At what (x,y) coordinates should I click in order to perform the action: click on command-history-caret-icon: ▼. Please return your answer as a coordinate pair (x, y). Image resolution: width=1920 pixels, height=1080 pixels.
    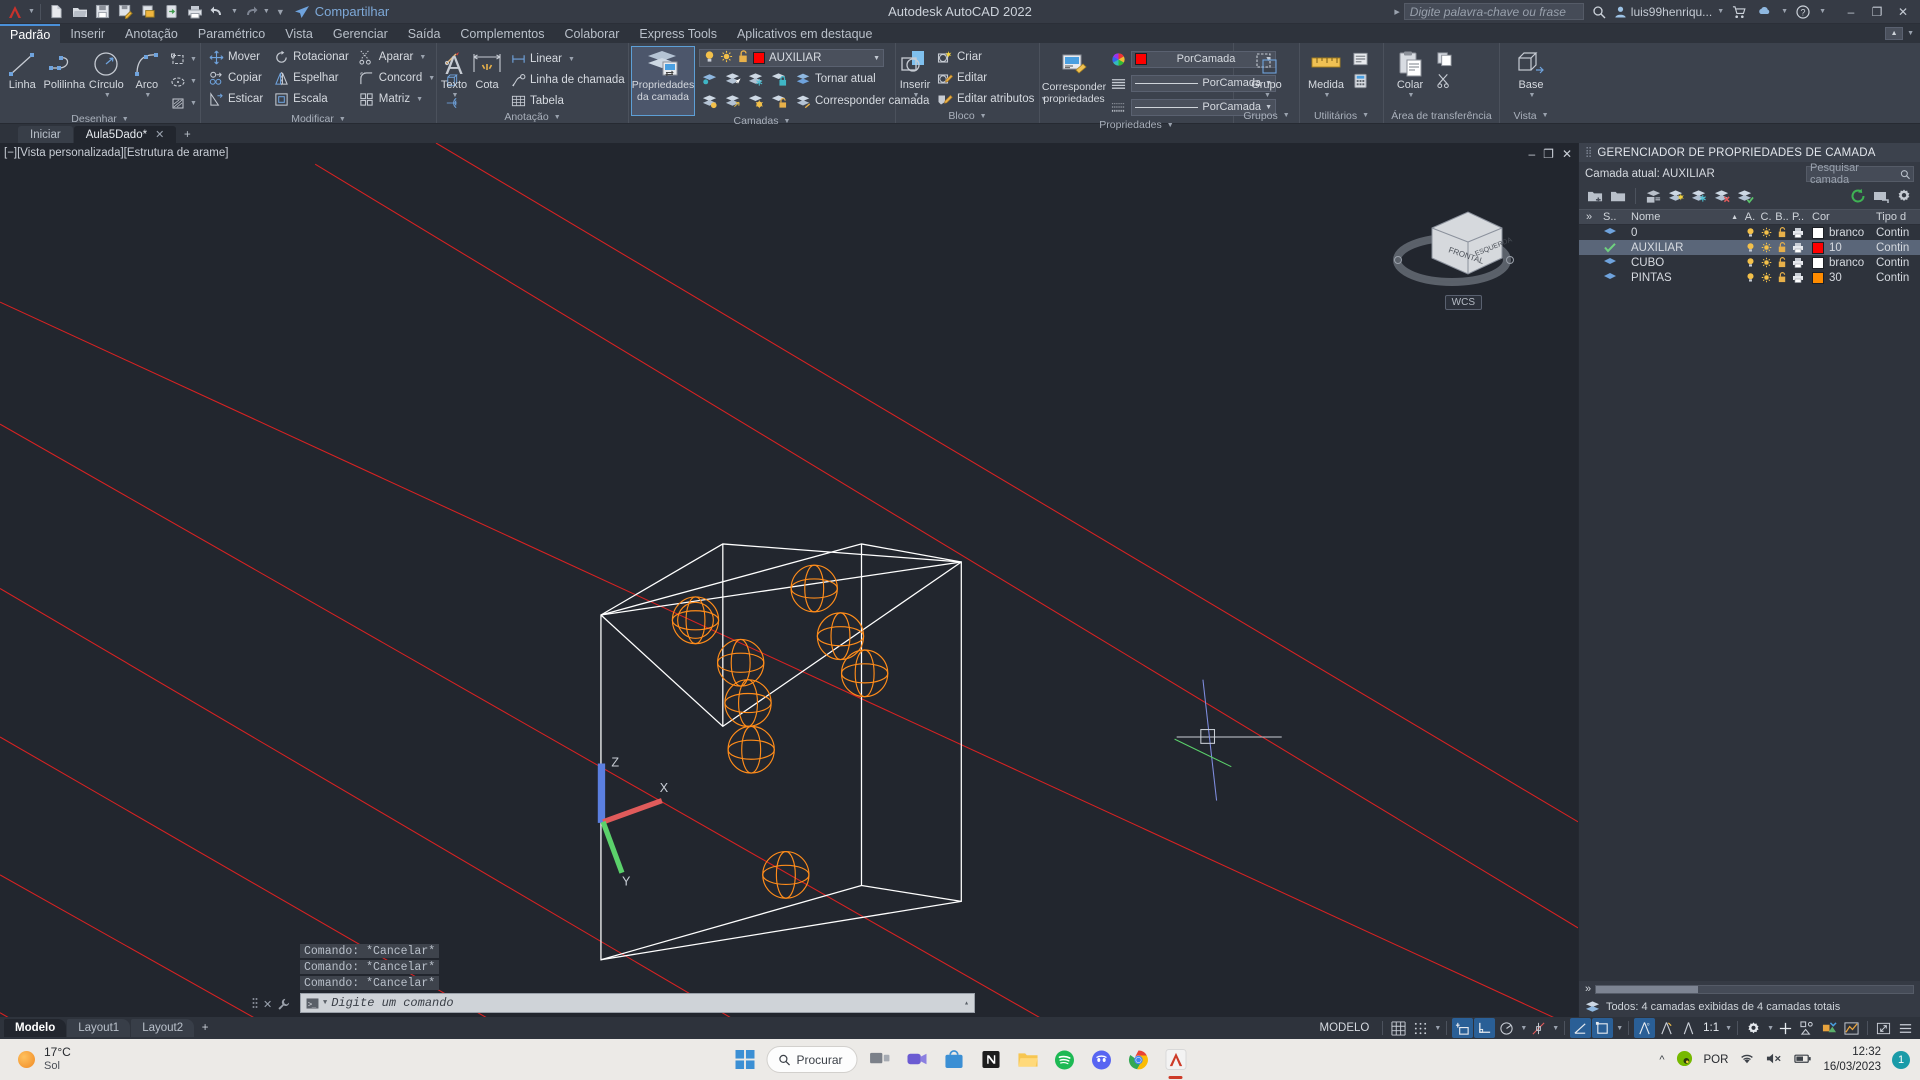
    Looking at the image, I should click on (325, 1003).